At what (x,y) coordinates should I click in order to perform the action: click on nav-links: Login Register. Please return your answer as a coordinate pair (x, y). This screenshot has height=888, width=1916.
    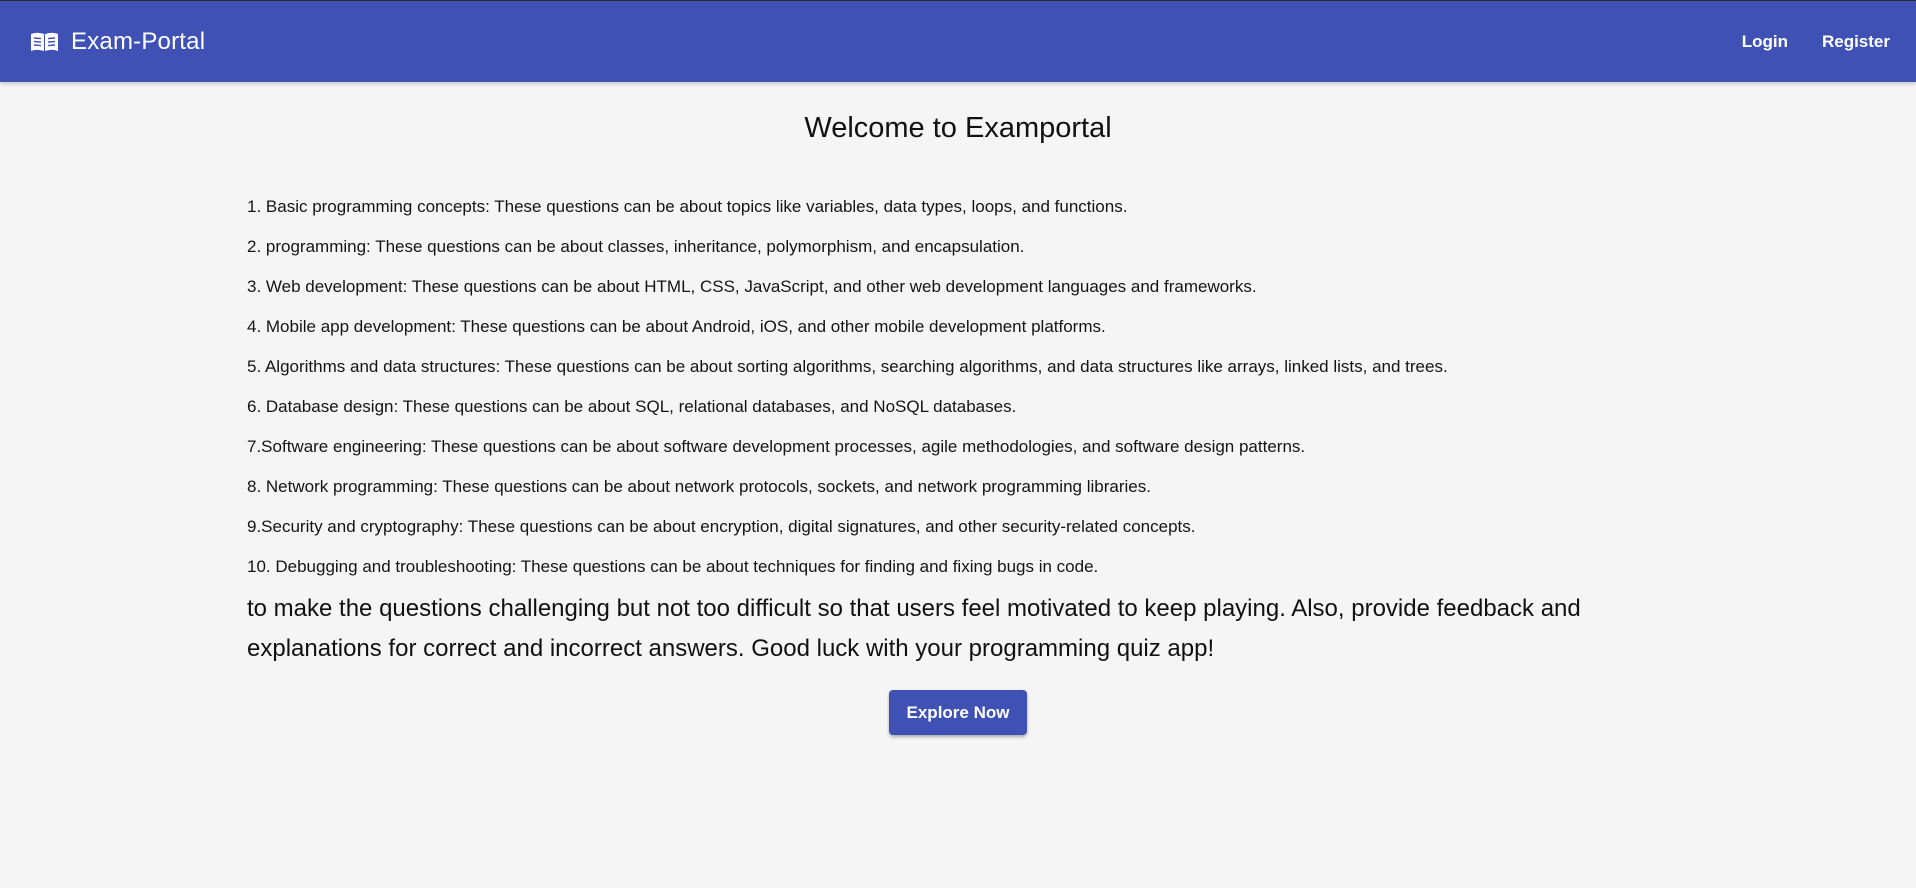
    Looking at the image, I should click on (1799, 42).